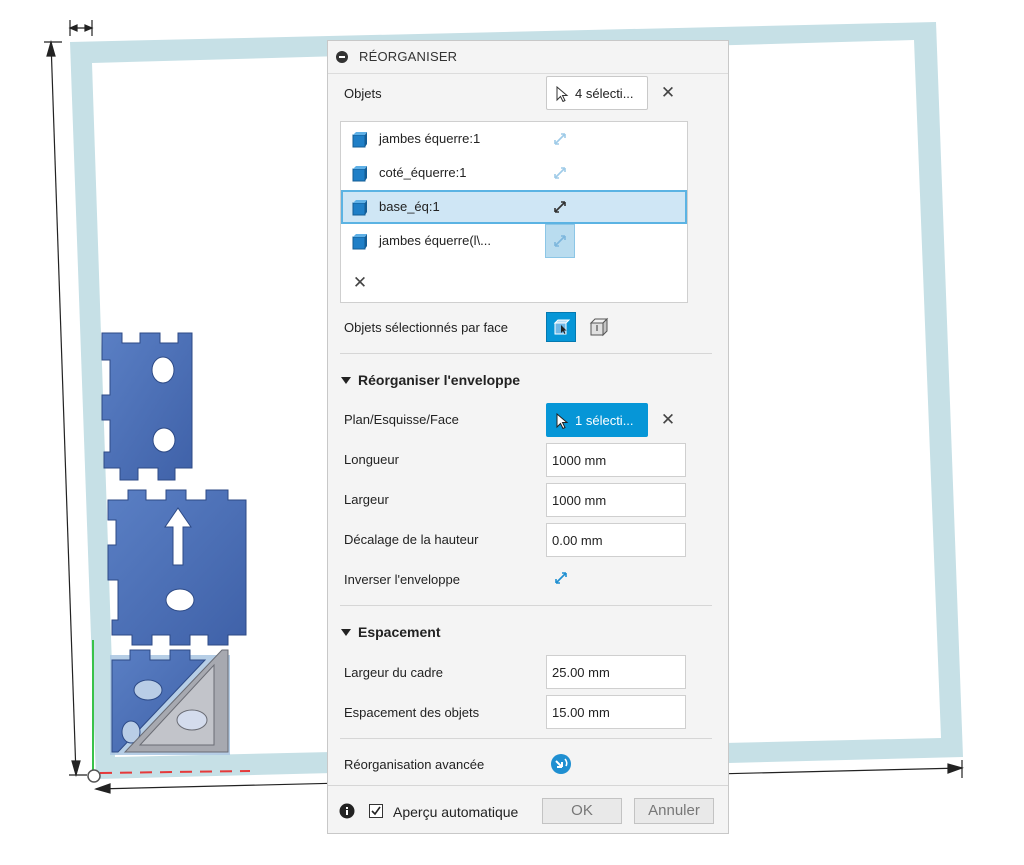 This screenshot has height=865, width=1024. Describe the element at coordinates (579, 460) in the screenshot. I see `length-value: 1000 mm` at that location.